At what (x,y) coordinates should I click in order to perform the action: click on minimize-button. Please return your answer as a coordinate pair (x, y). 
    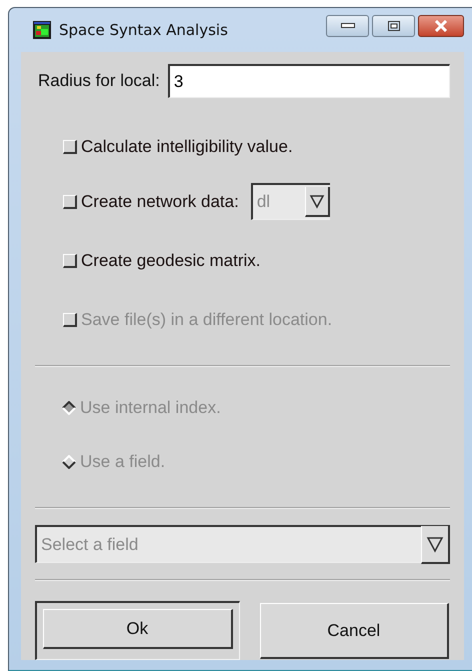
    Looking at the image, I should click on (347, 26).